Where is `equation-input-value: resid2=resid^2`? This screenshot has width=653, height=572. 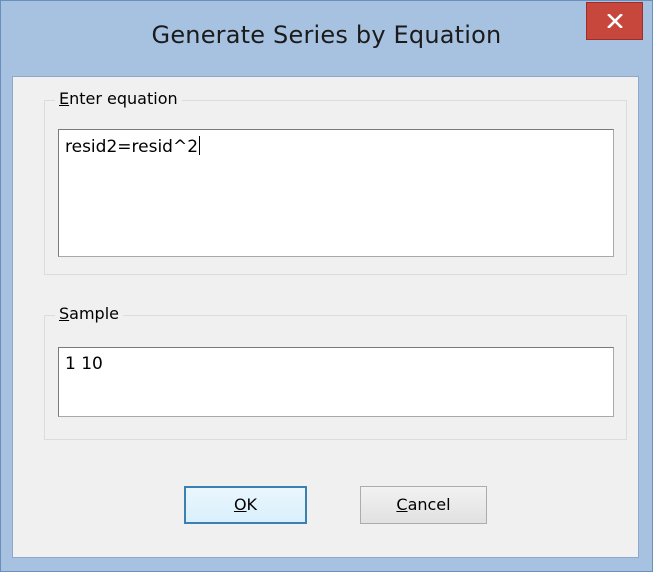 equation-input-value: resid2=resid^2 is located at coordinates (132, 147).